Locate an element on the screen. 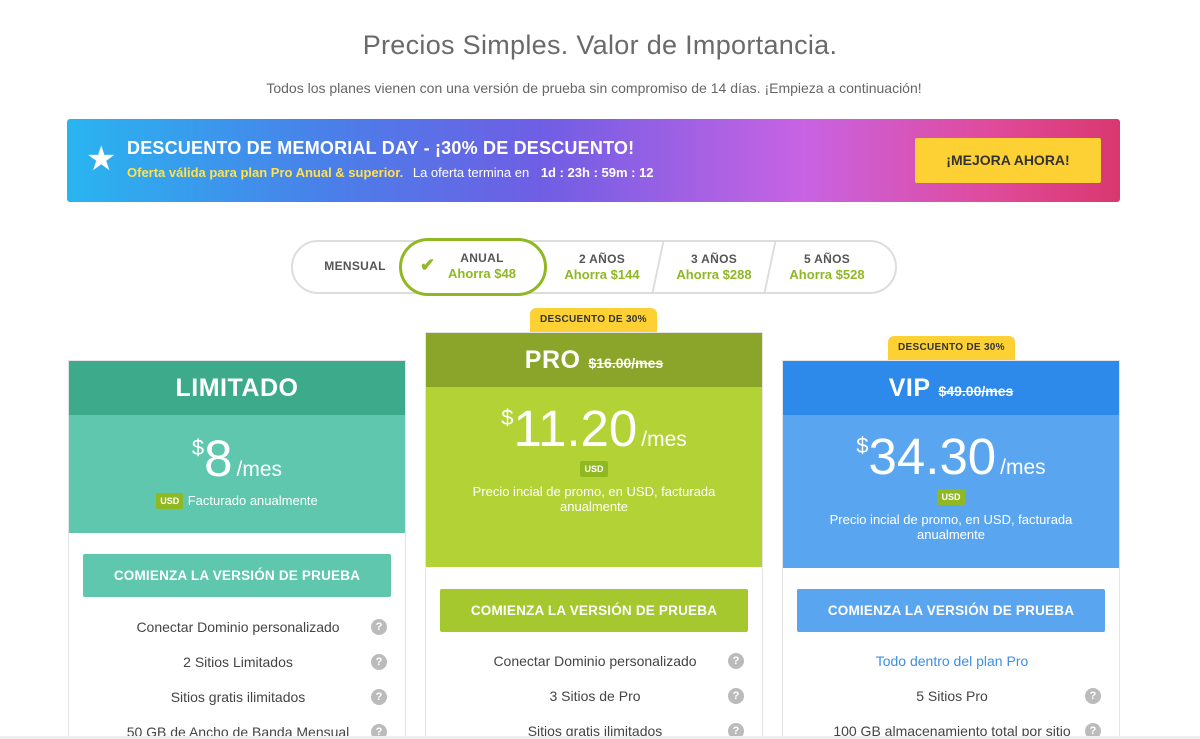 The image size is (1200, 739). billing-option-savings: Ahorra $288 is located at coordinates (714, 274).